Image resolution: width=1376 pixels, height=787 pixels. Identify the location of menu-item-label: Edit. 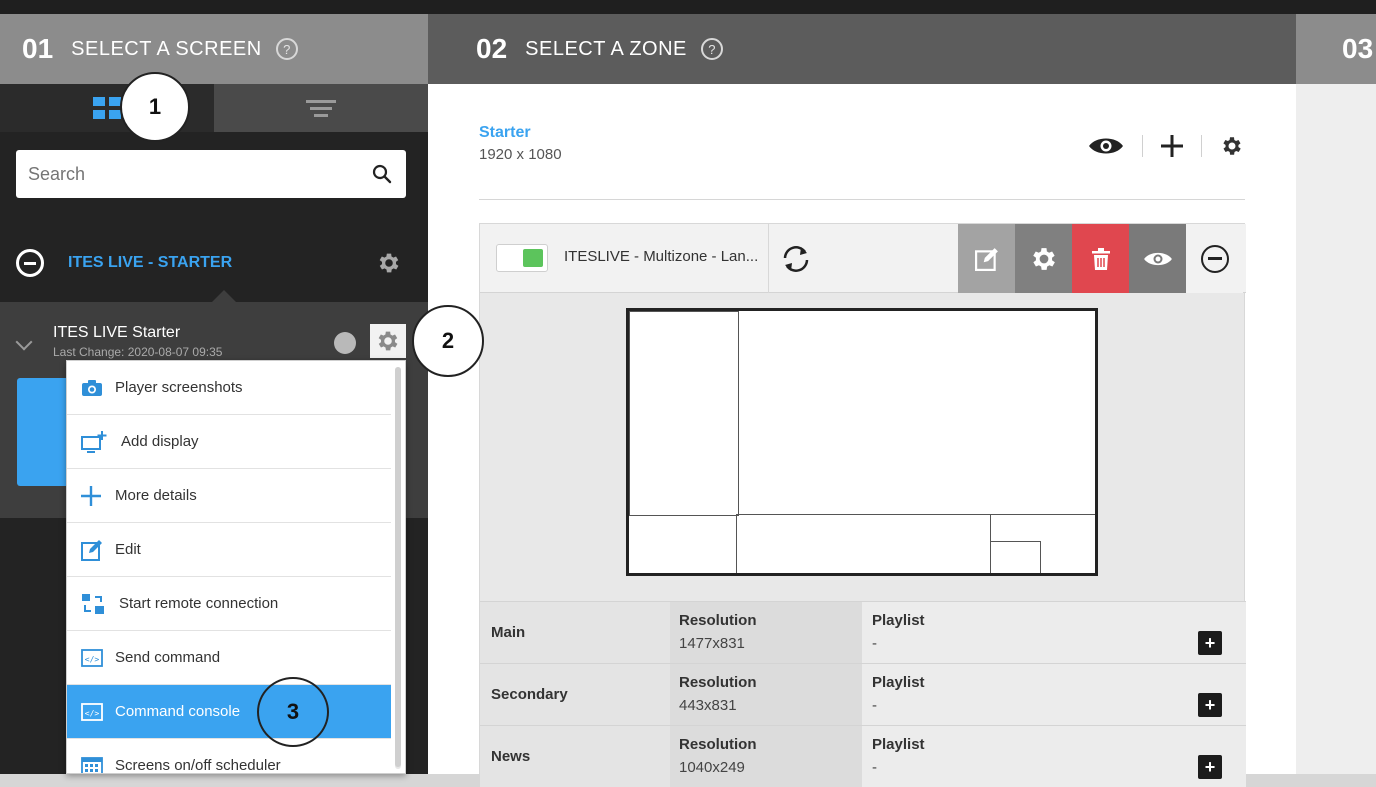
(128, 549).